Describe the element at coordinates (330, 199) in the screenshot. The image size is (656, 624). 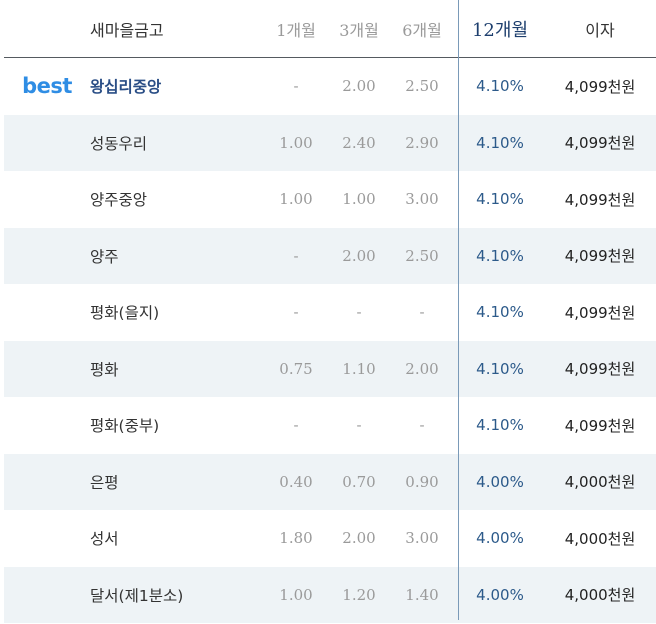
I see `table-row: 양주중앙 1.00 1.00 3.00 4.10% 4,099천원` at that location.